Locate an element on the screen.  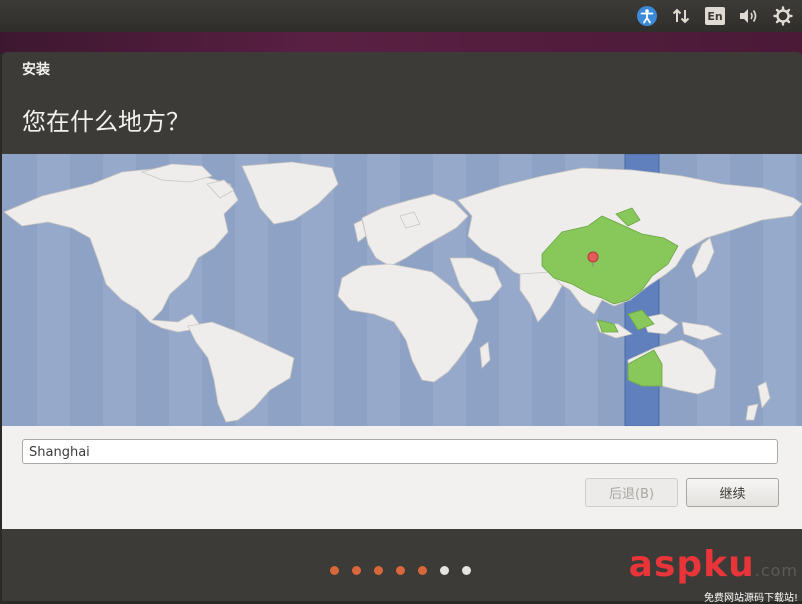
watermark: aspku.com 免费网站源码下载站! is located at coordinates (713, 575).